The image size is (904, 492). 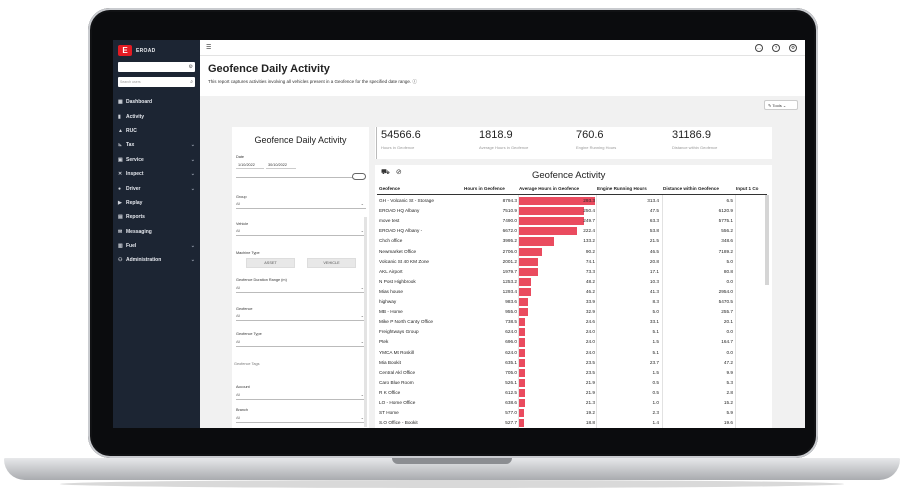 What do you see at coordinates (156, 203) in the screenshot?
I see `sidebar-item-replay: ▶ Replay` at bounding box center [156, 203].